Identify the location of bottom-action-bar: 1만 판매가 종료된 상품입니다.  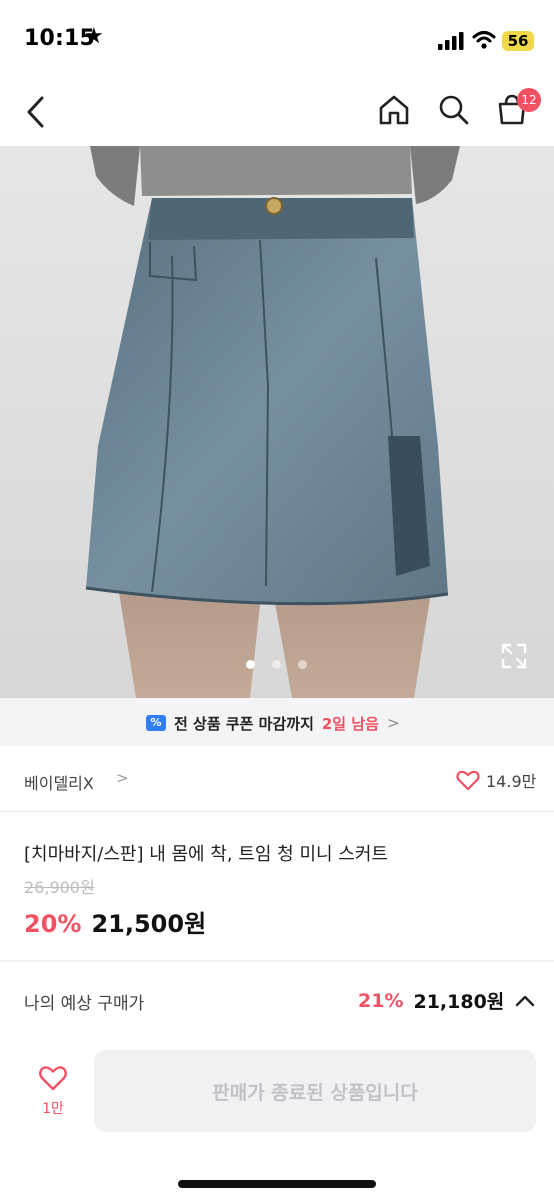
(277, 1117).